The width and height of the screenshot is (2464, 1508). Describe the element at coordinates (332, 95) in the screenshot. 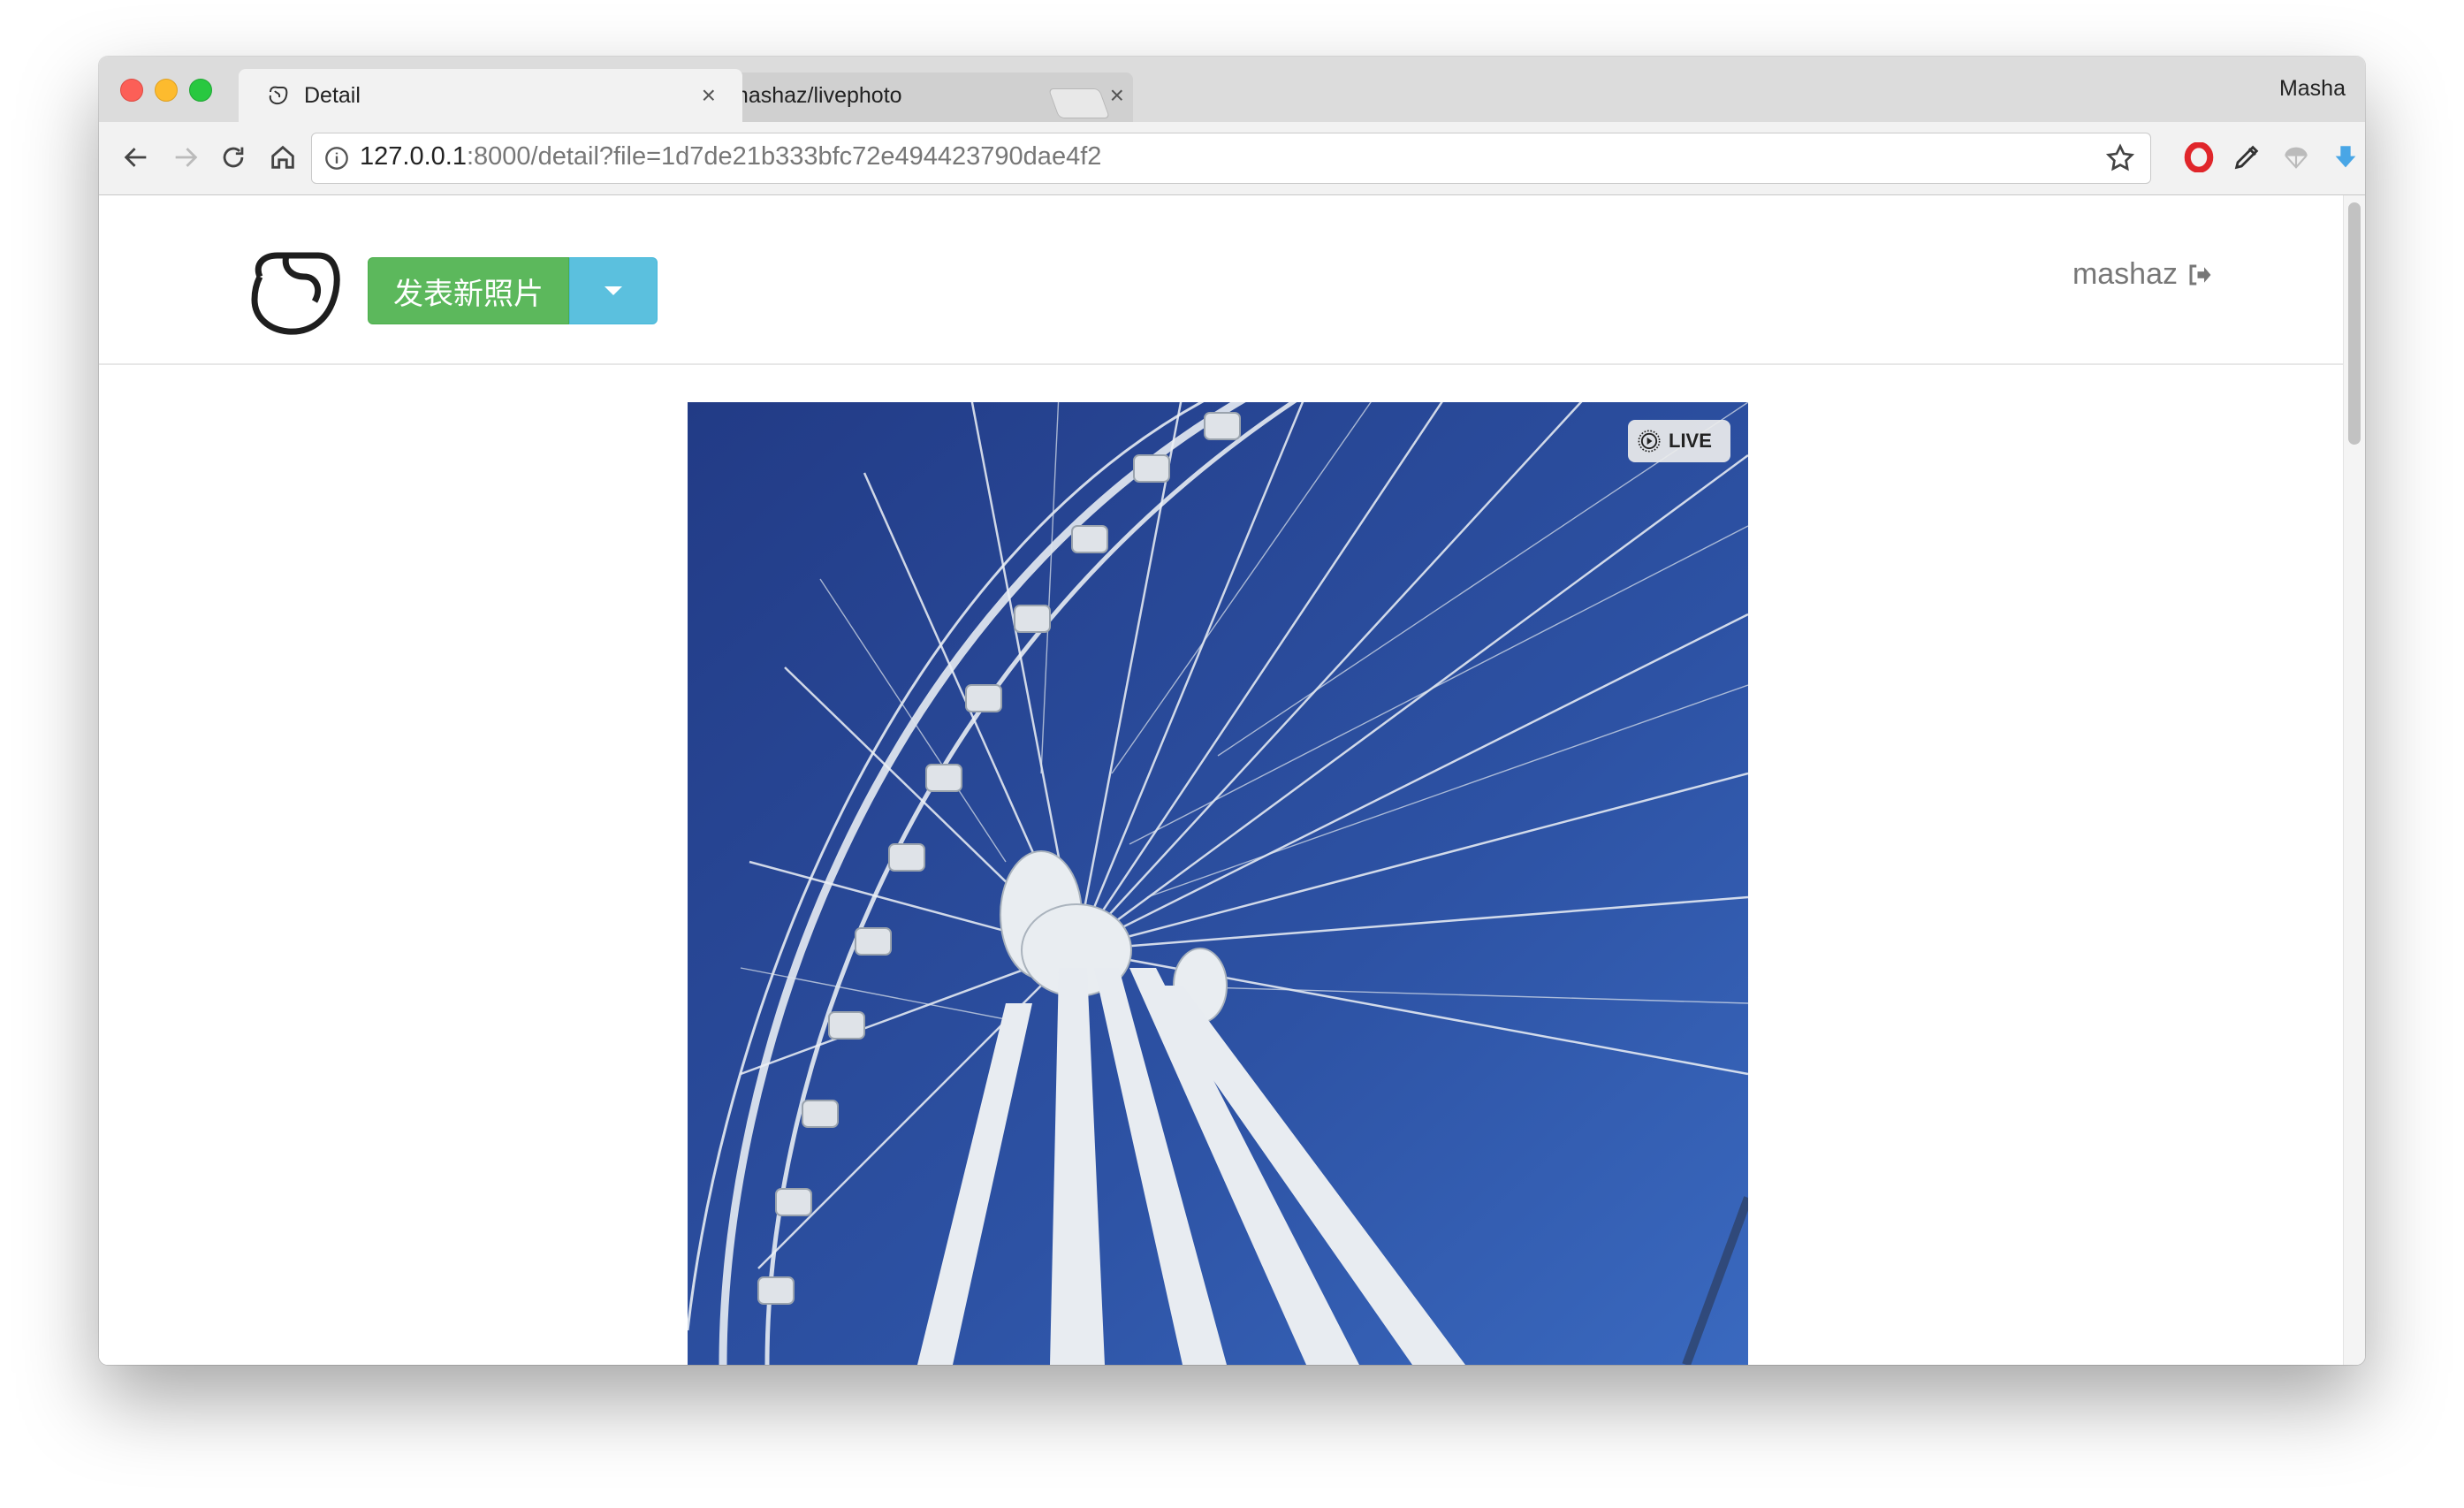

I see `tab-title: Detail` at that location.